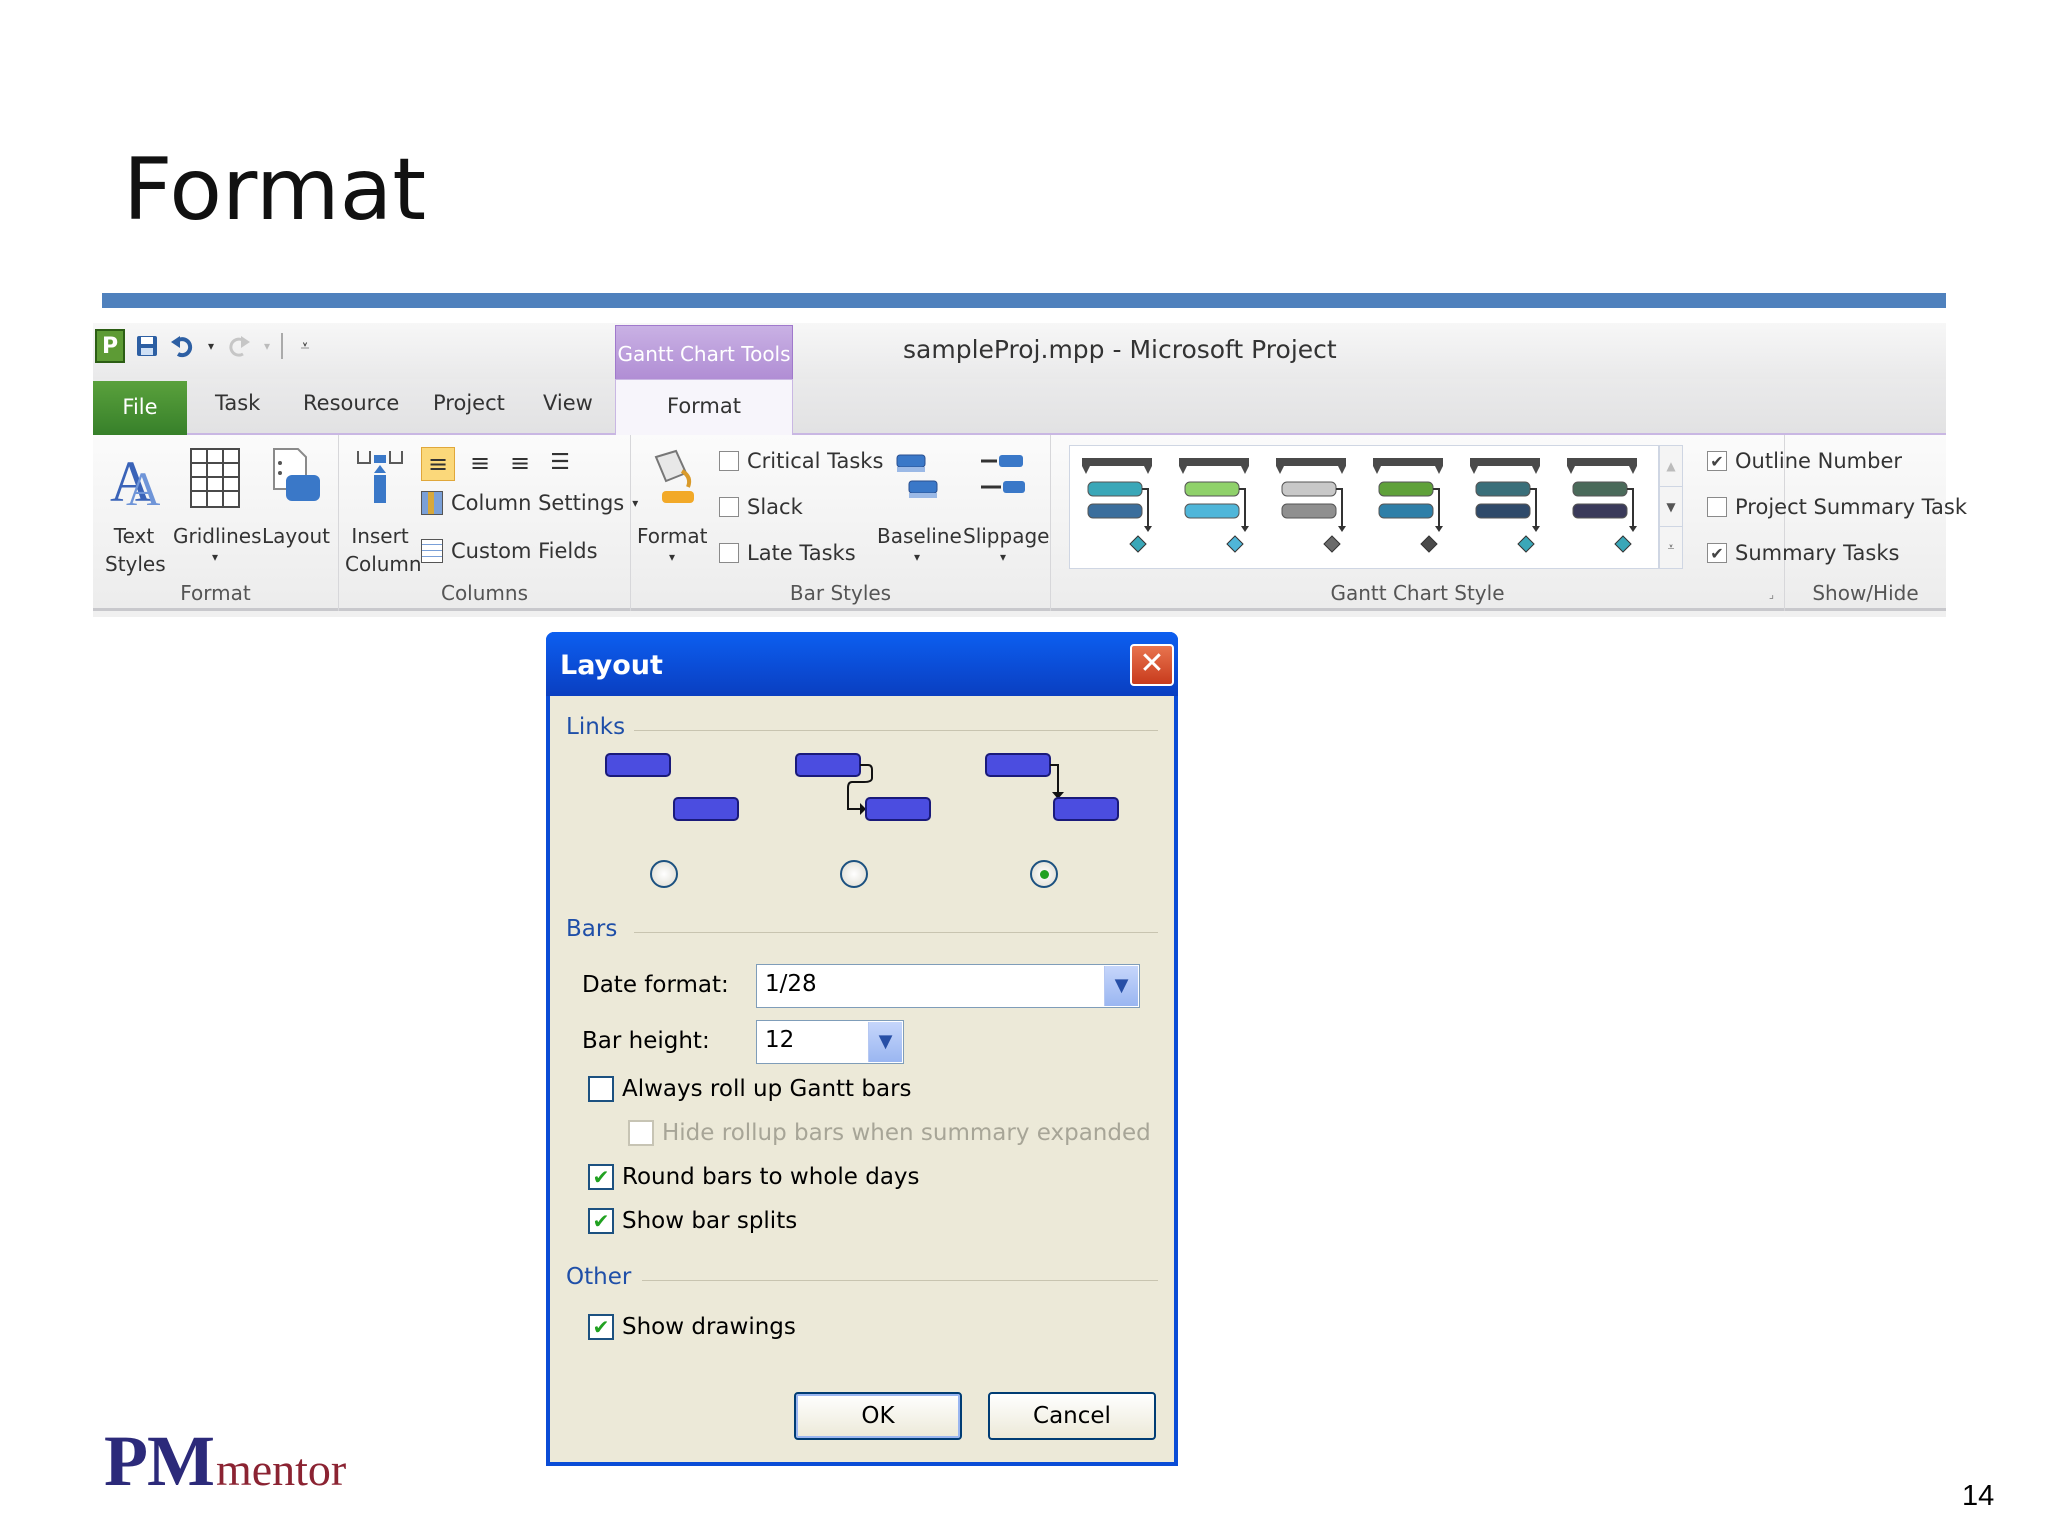 This screenshot has width=2048, height=1536. I want to click on project-summary-task-checkbox: Project Summary Task, so click(1837, 507).